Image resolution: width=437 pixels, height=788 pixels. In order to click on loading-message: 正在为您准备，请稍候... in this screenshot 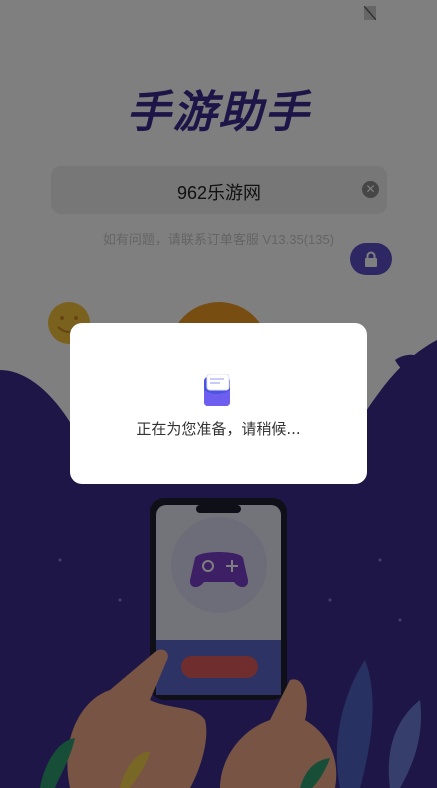, I will do `click(218, 429)`.